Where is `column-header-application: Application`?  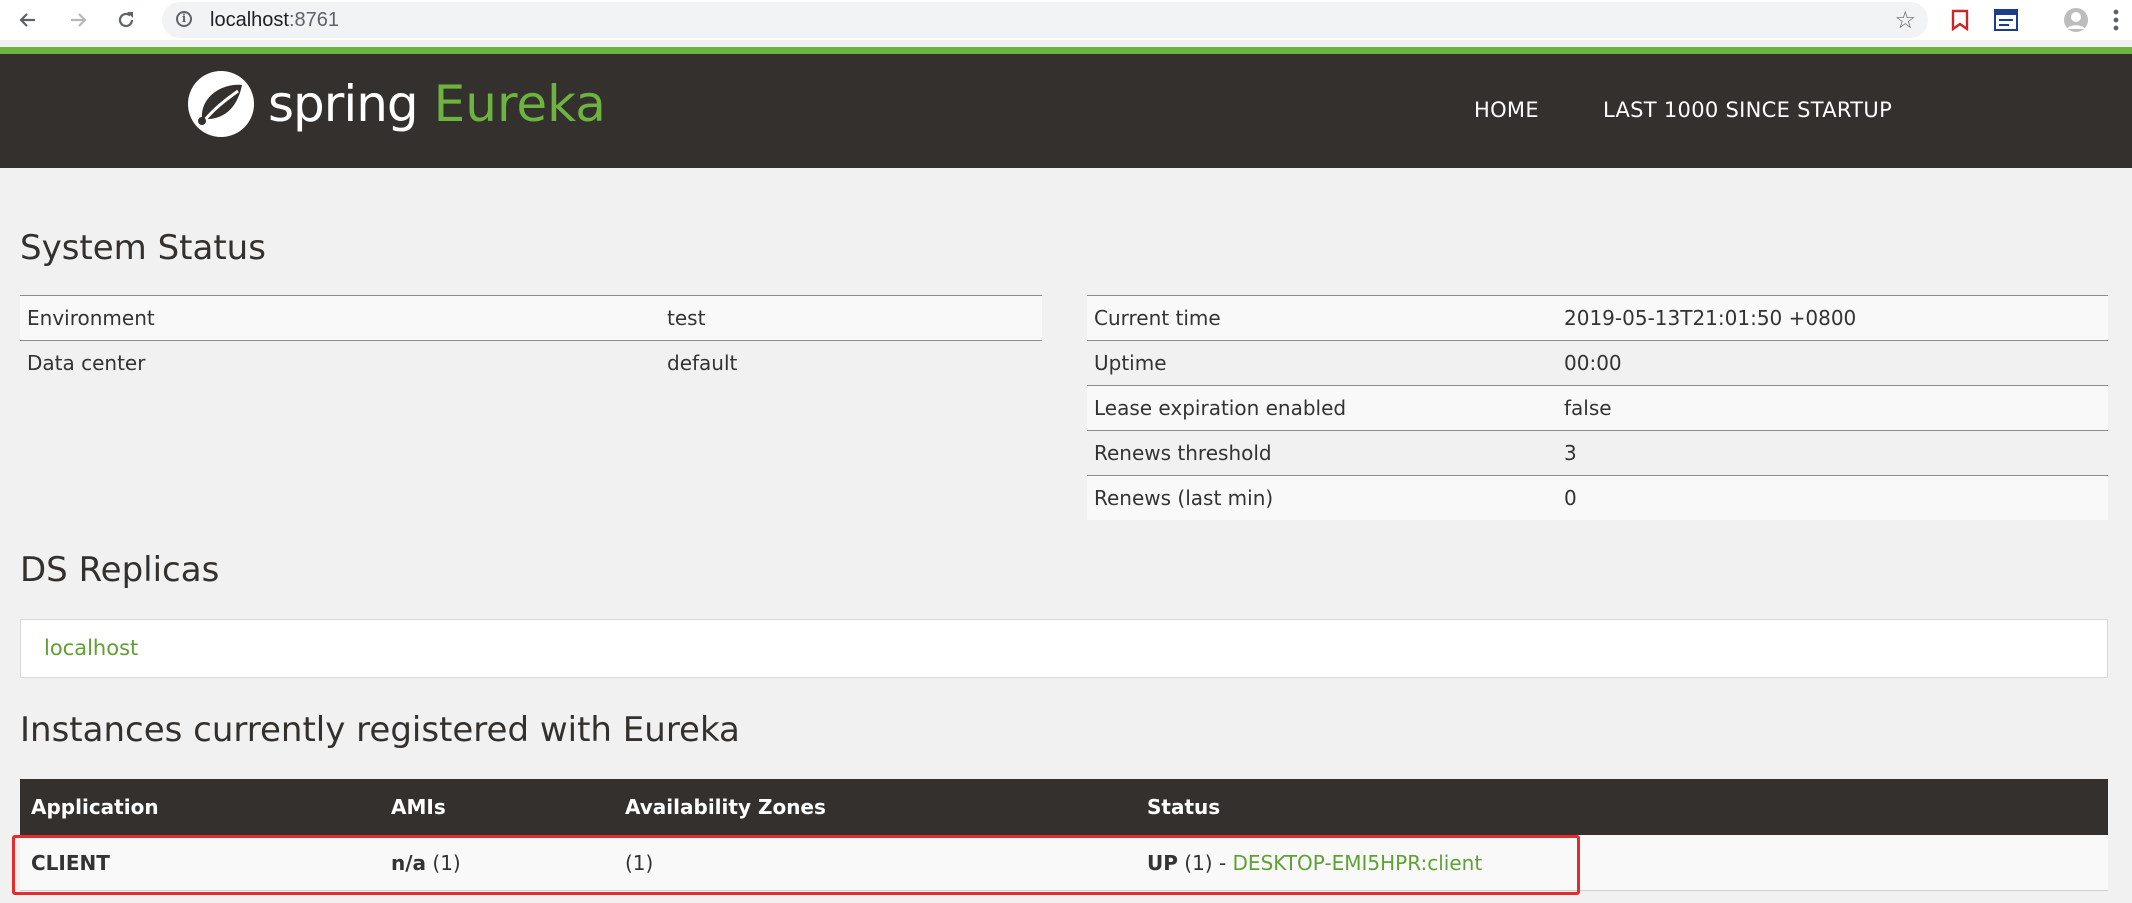 column-header-application: Application is located at coordinates (200, 807).